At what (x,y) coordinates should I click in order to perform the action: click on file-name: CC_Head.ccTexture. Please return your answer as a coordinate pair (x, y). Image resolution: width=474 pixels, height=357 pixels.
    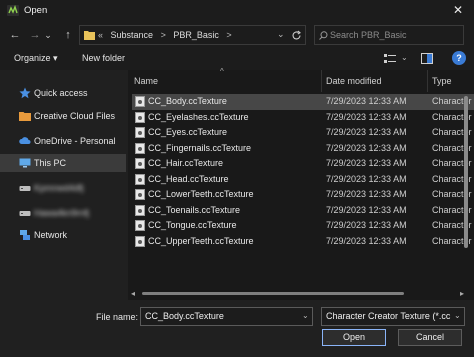
    Looking at the image, I should click on (188, 178).